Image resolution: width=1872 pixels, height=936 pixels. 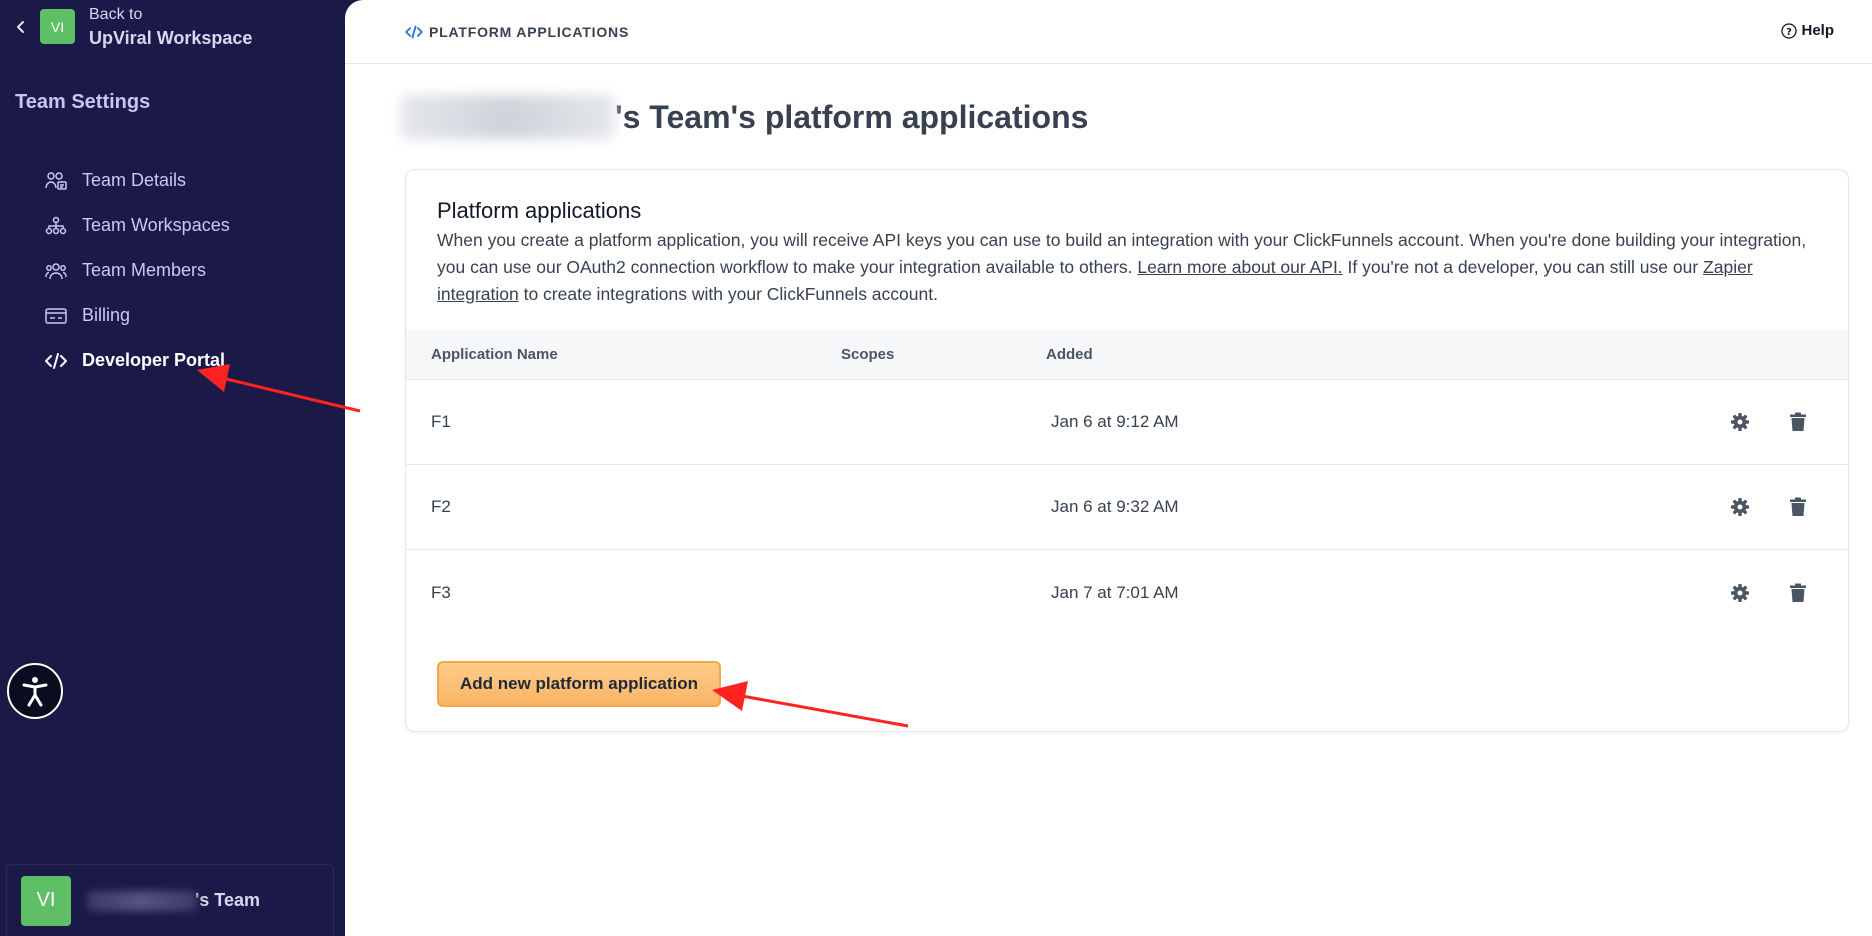 I want to click on sidebar-item-label: Developer Portal, so click(x=154, y=360).